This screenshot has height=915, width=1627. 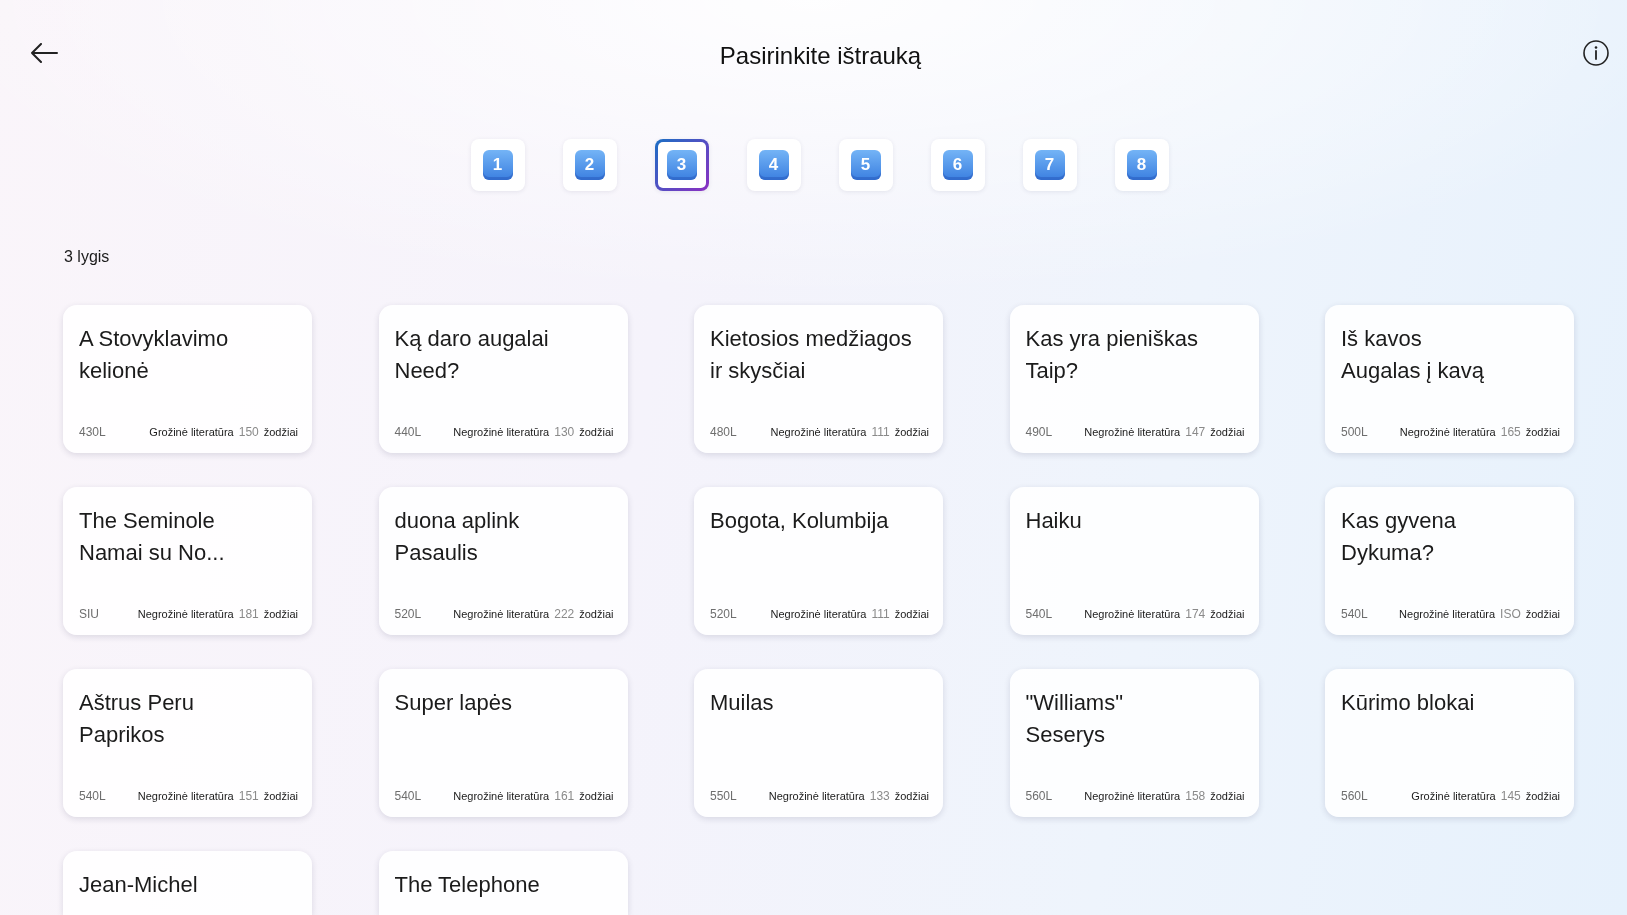 What do you see at coordinates (408, 432) in the screenshot?
I see `reading-level: 440L` at bounding box center [408, 432].